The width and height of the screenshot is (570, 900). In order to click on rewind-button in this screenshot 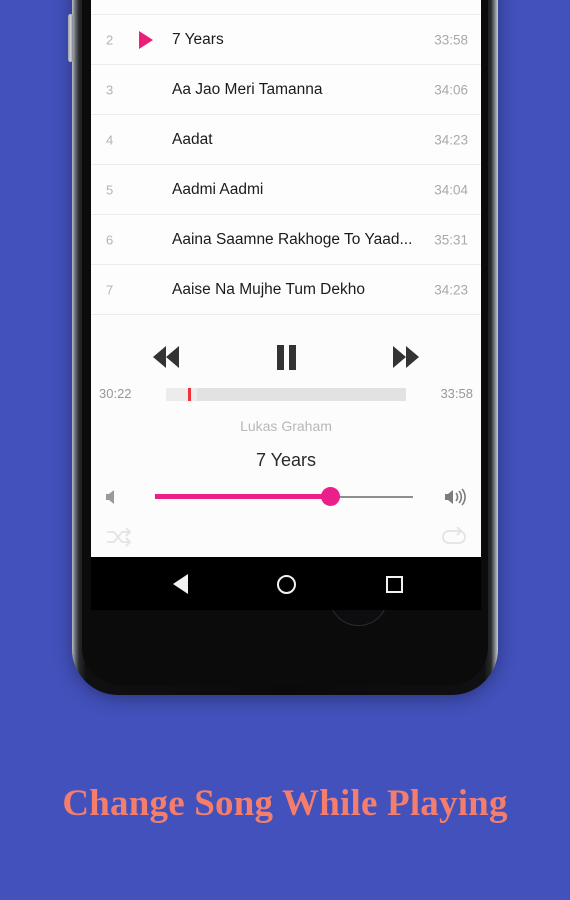, I will do `click(166, 357)`.